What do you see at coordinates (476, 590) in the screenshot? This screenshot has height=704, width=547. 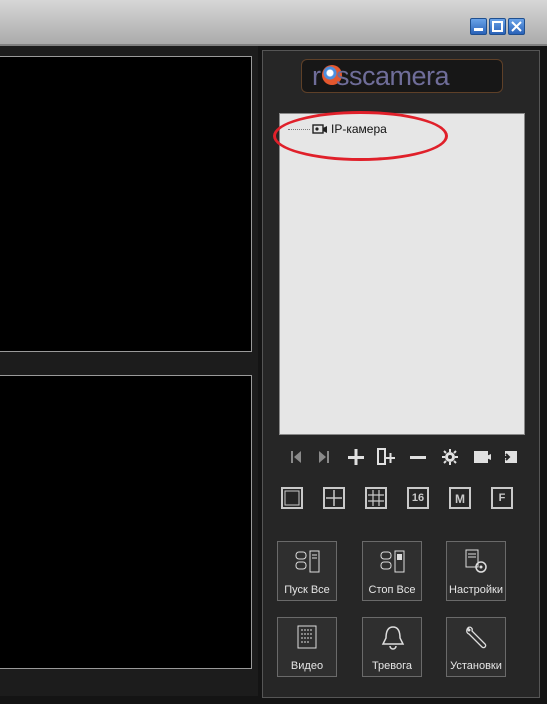 I see `settings-label: Настройки` at bounding box center [476, 590].